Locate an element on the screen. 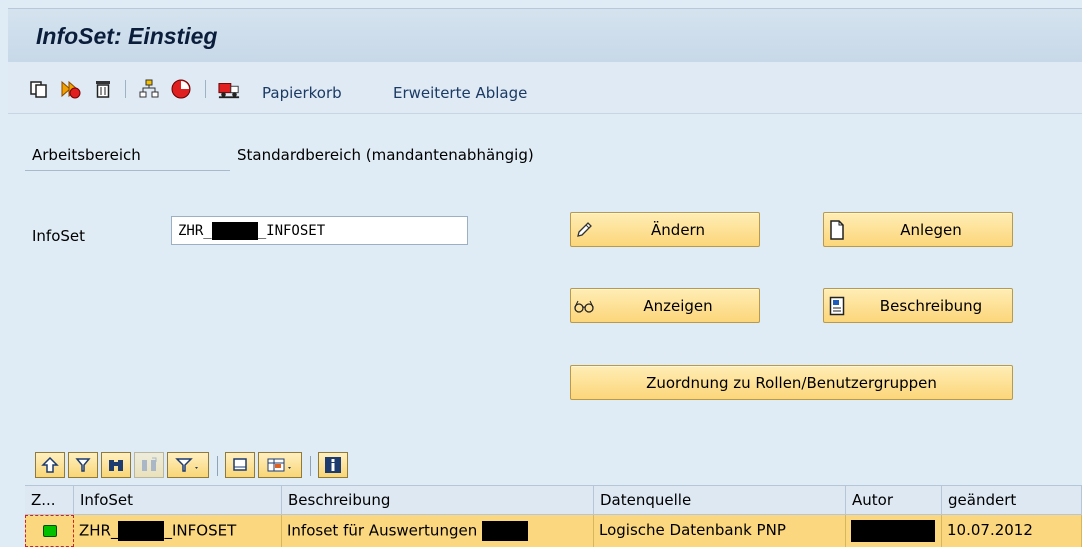 This screenshot has height=547, width=1082. info-icon is located at coordinates (333, 465).